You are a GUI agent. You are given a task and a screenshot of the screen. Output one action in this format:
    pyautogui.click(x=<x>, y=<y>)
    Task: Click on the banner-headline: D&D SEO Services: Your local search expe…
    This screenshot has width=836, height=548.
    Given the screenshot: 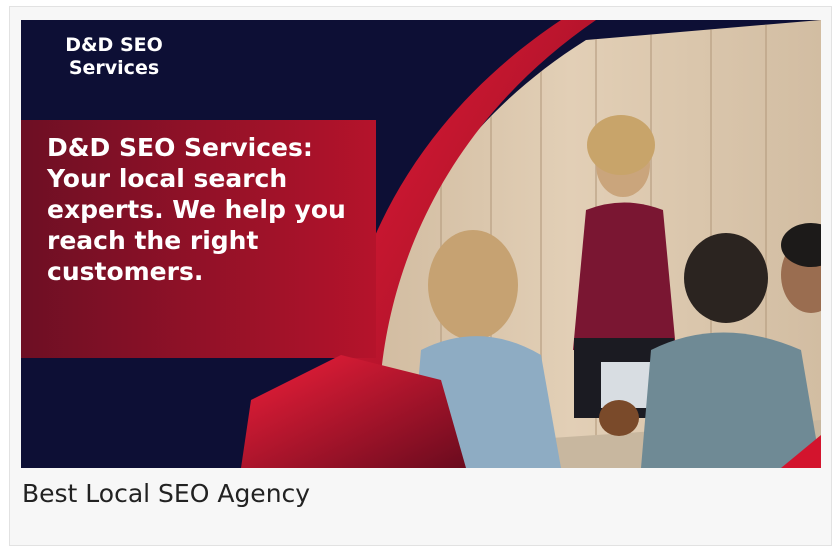 What is the action you would take?
    pyautogui.click(x=196, y=209)
    